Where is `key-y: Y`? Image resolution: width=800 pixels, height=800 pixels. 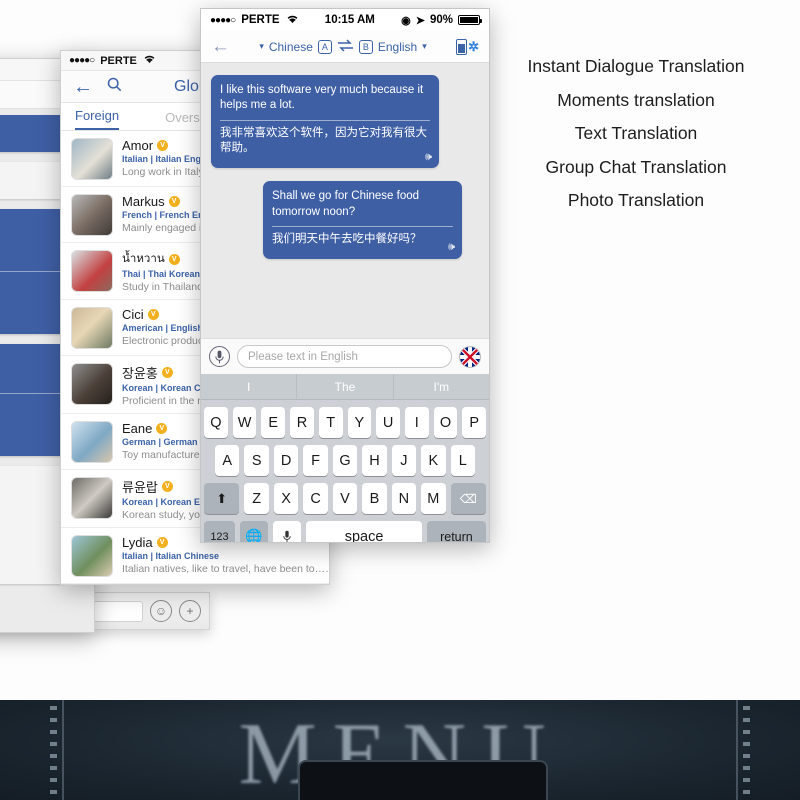
key-y: Y is located at coordinates (359, 422).